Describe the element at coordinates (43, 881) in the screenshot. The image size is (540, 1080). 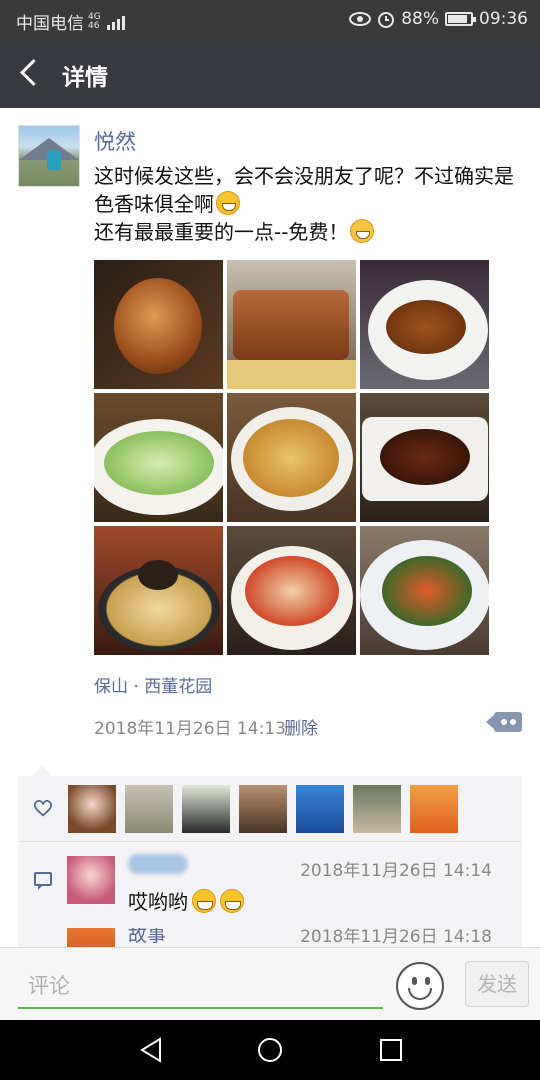
I see `comment-icon` at that location.